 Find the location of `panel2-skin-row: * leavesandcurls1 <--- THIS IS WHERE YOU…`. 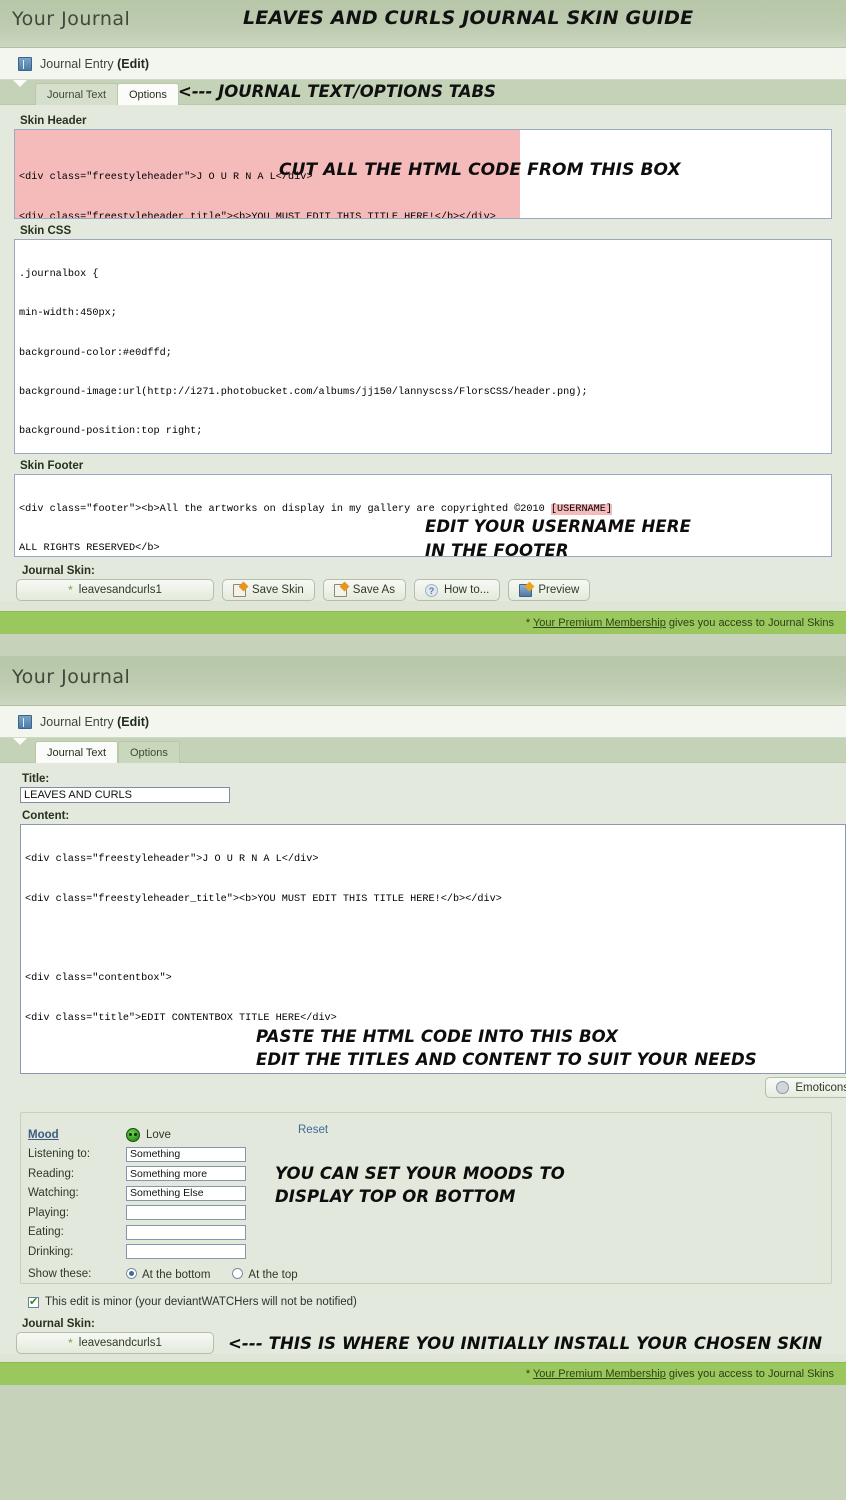

panel2-skin-row: * leavesandcurls1 <--- THIS IS WHERE YOU… is located at coordinates (431, 1343).